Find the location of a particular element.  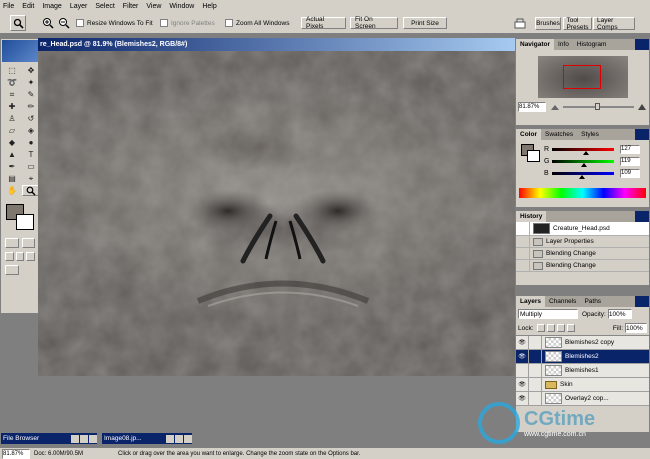

navigator-zoom-slider is located at coordinates (598, 106).